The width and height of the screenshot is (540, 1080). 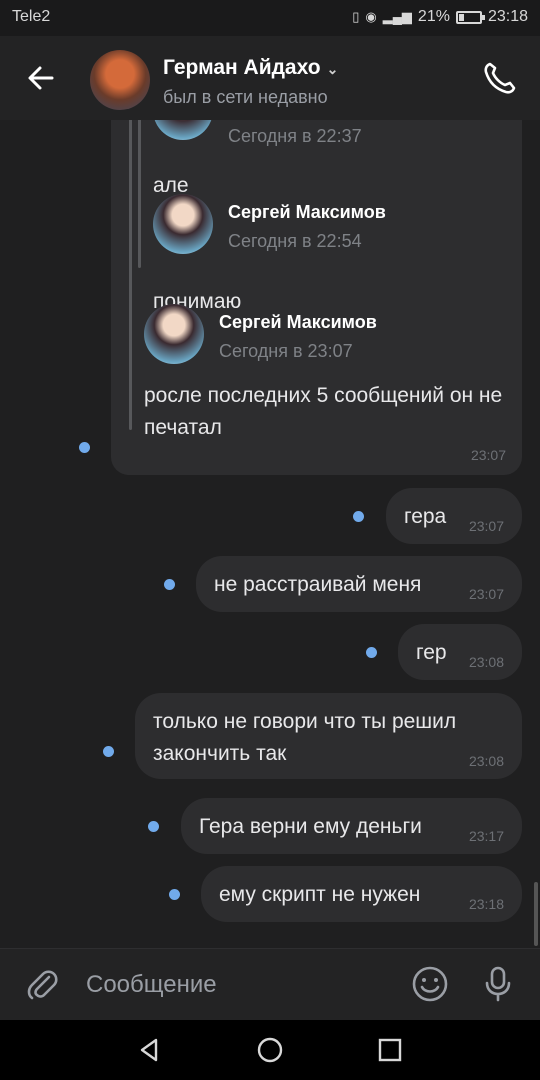 I want to click on message-time: 23:17, so click(x=486, y=836).